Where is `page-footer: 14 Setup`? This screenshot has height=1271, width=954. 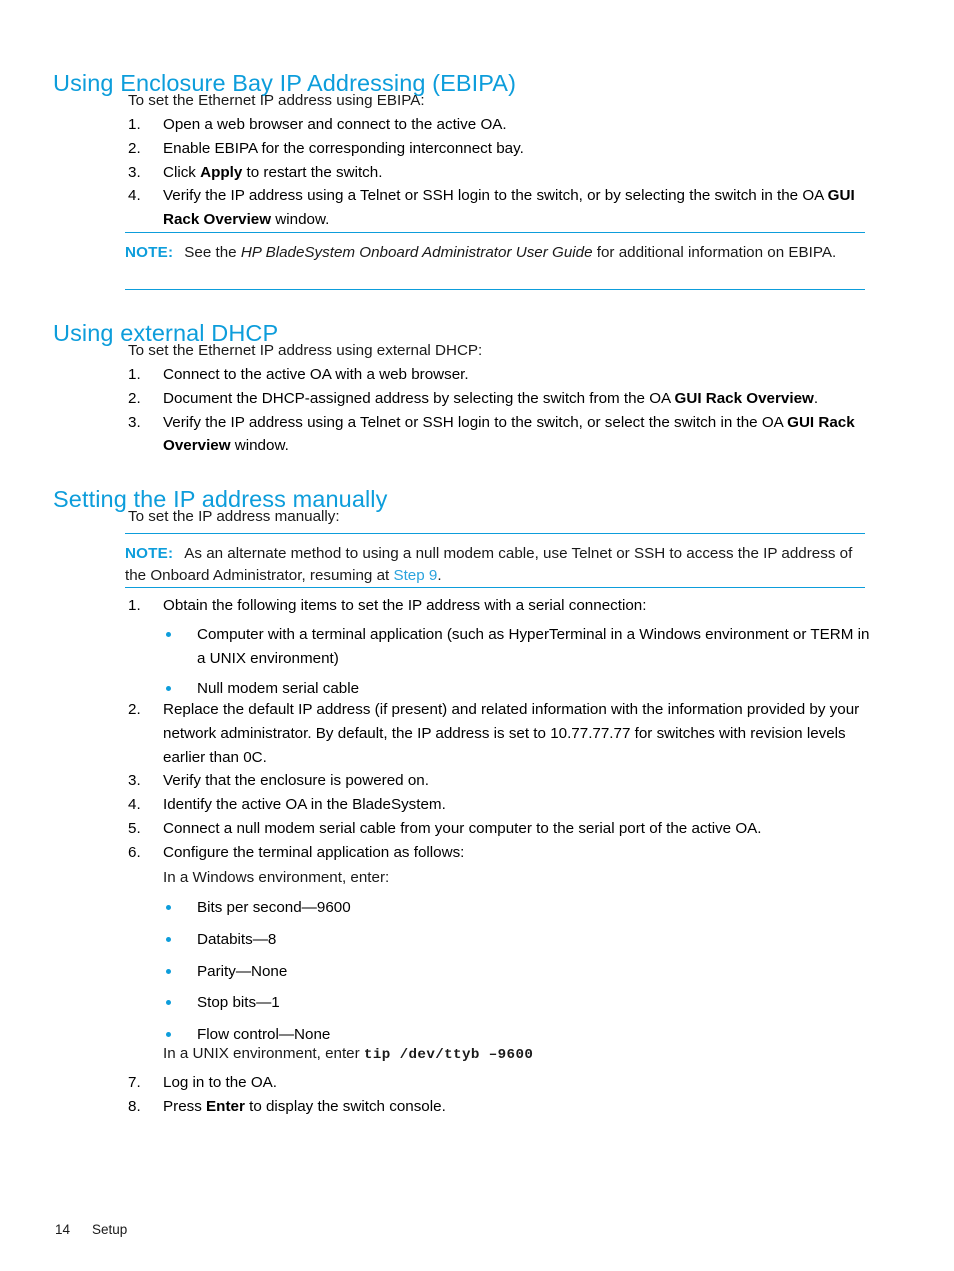
page-footer: 14 Setup is located at coordinates (91, 1229).